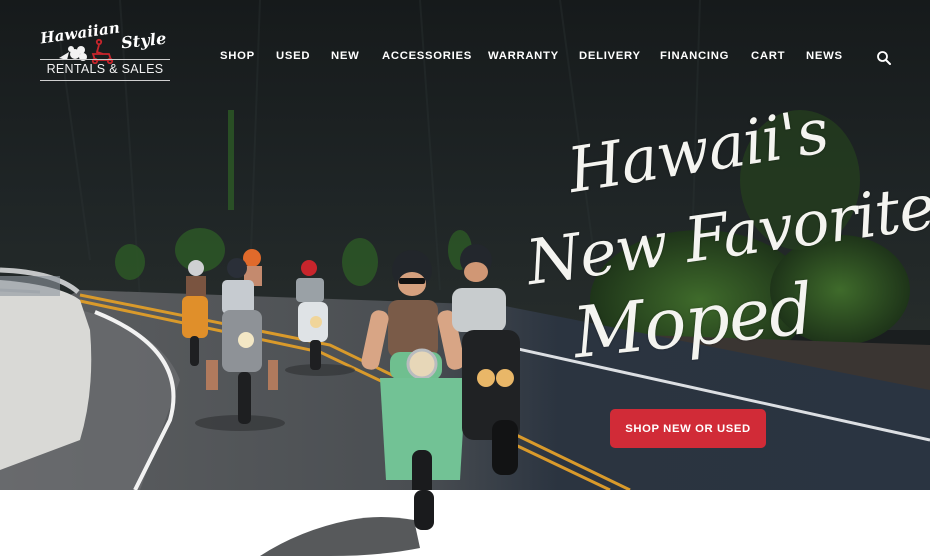  I want to click on nav-item-news: NEWS, so click(824, 56).